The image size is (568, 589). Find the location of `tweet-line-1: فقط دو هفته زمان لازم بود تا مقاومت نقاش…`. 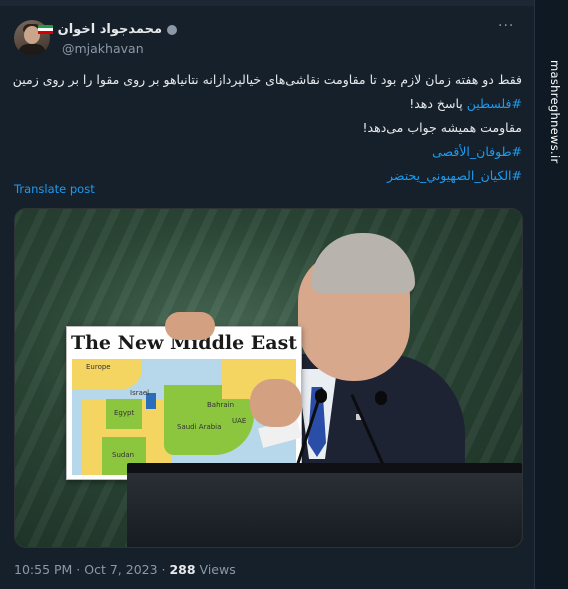

tweet-line-1: فقط دو هفته زمان لازم بود تا مقاومت نقاش… is located at coordinates (267, 79).